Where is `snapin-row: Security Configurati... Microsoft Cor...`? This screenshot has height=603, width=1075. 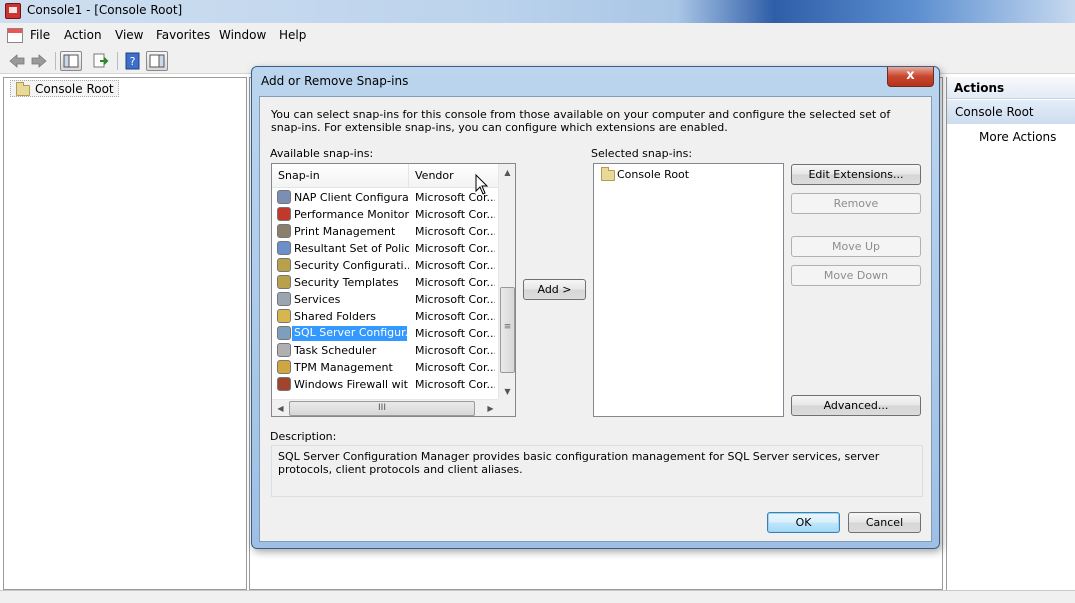
snapin-row: Security Configurati... Microsoft Cor... is located at coordinates (385, 265).